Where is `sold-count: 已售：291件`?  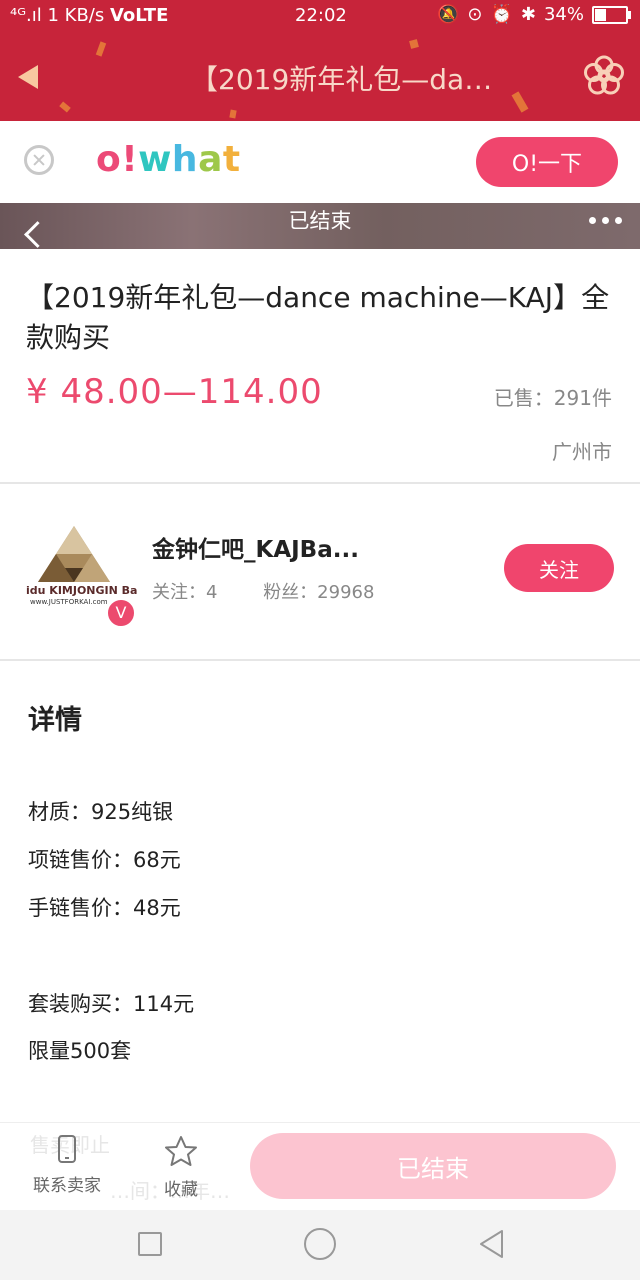
sold-count: 已售：291件 is located at coordinates (552, 398).